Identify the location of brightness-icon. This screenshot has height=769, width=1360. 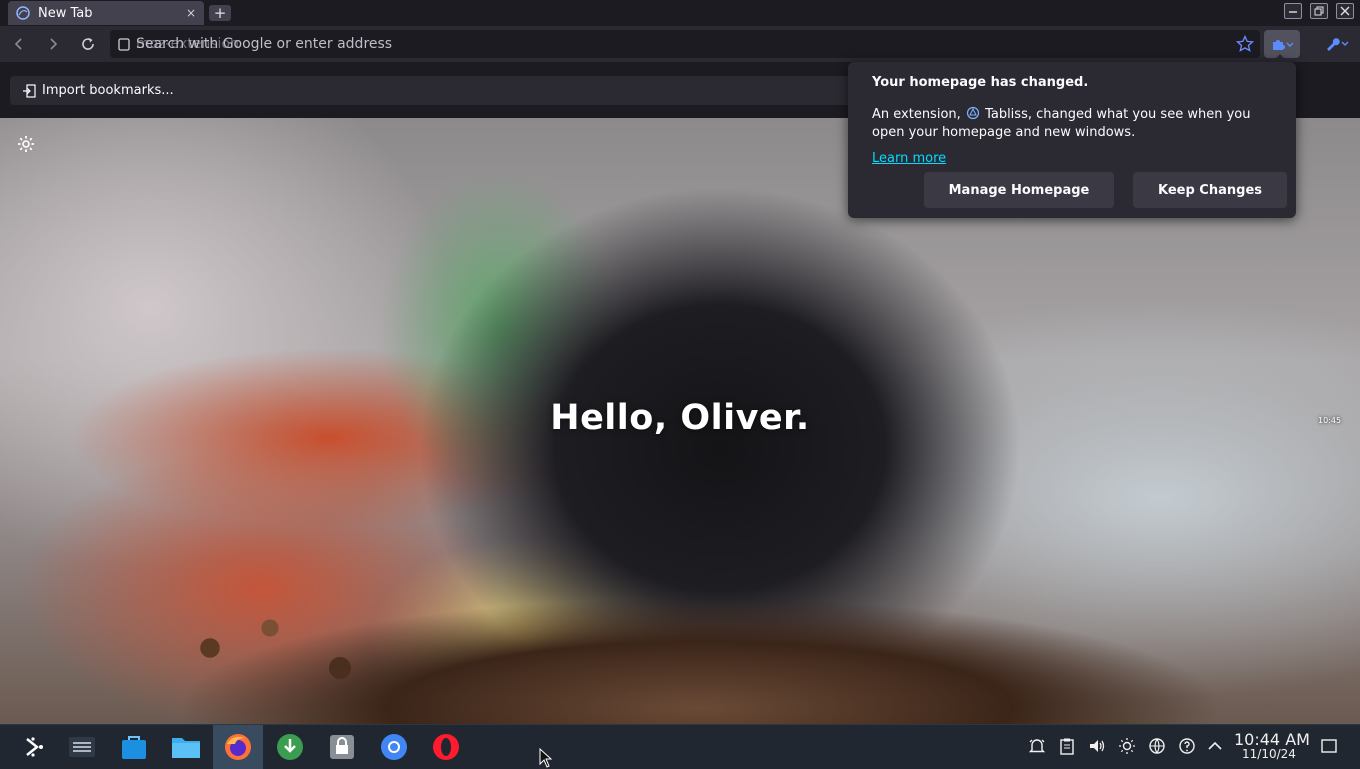
(1127, 746).